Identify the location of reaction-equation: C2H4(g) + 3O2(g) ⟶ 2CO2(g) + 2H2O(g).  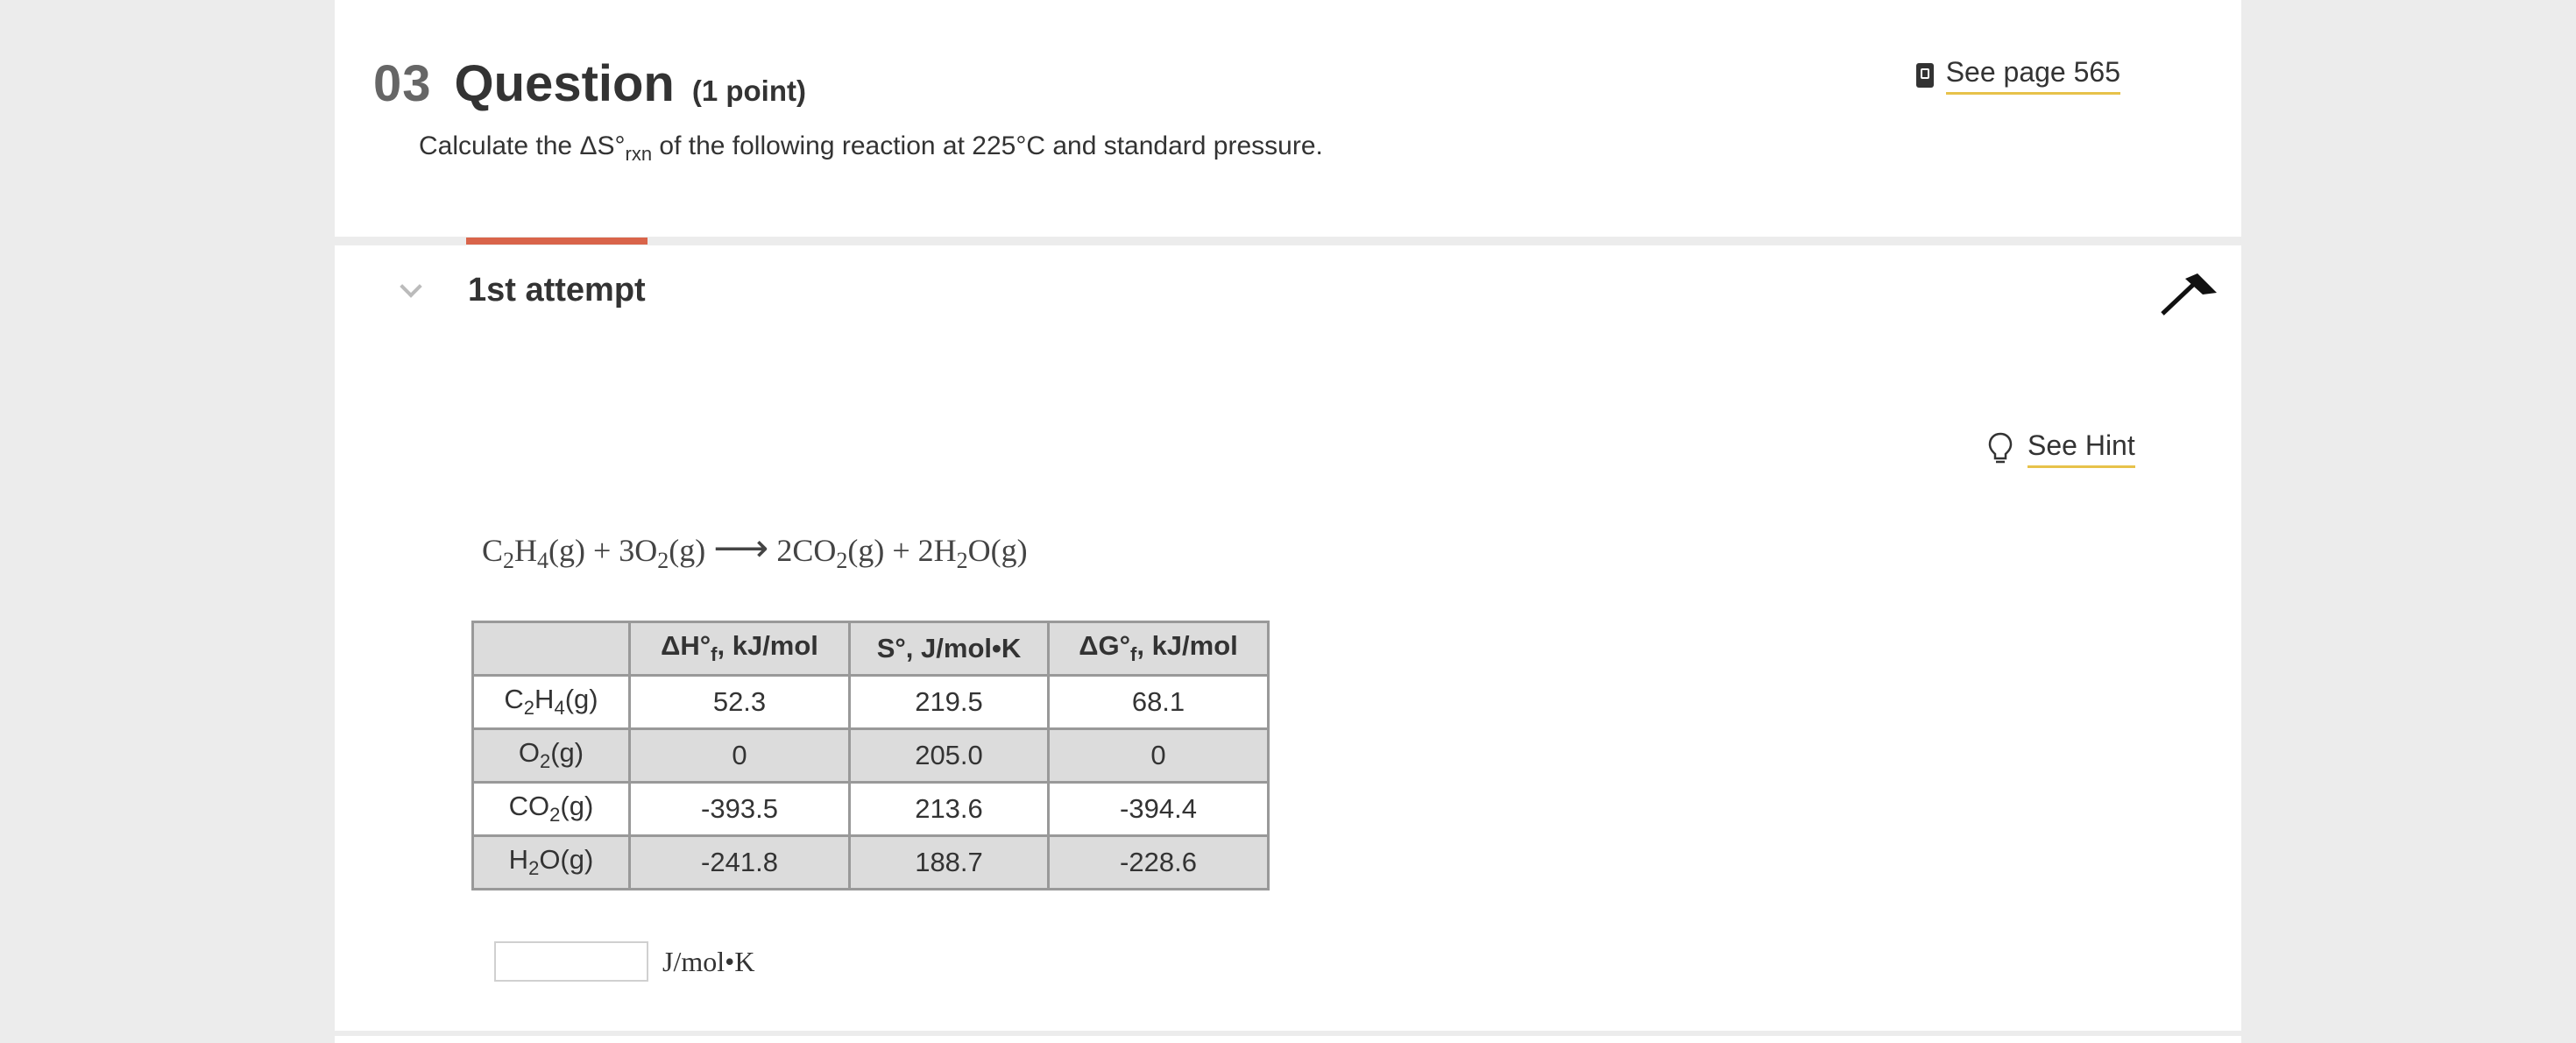
(755, 550).